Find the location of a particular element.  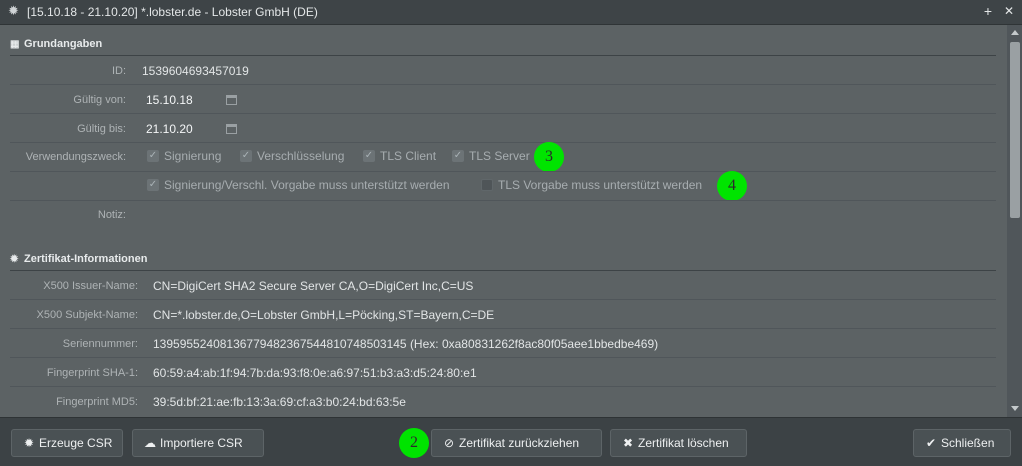

checkbox-label: TLS Server is located at coordinates (499, 156).